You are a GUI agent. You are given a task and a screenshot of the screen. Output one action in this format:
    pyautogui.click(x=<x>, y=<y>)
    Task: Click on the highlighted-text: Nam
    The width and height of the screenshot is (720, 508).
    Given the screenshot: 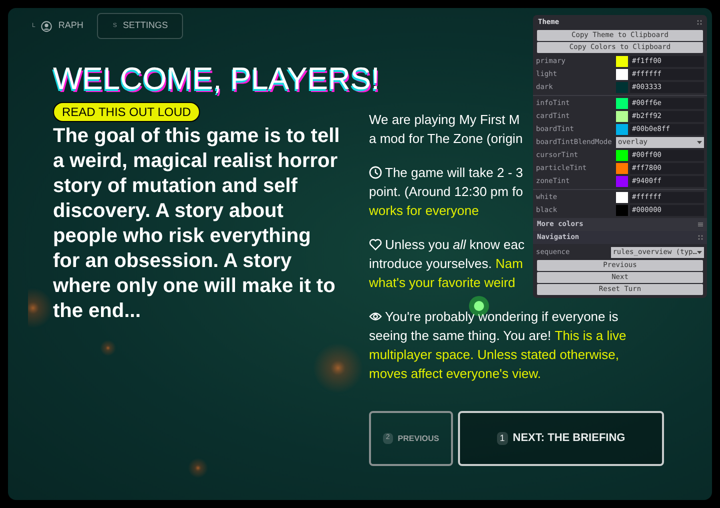 What is the action you would take?
    pyautogui.click(x=509, y=264)
    